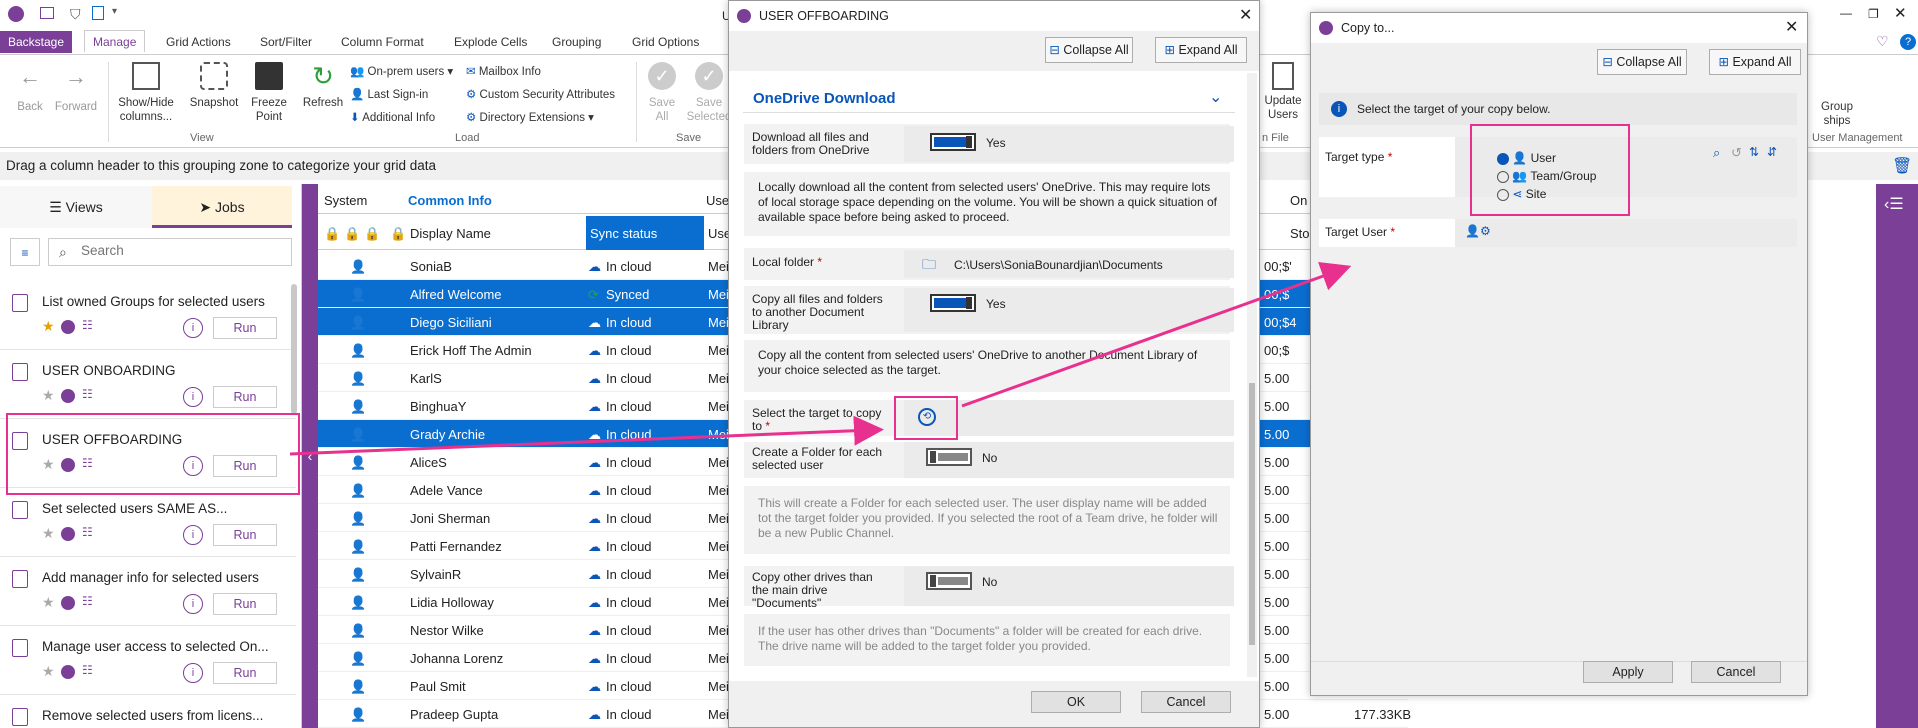 Image resolution: width=1918 pixels, height=728 pixels. Describe the element at coordinates (820, 358) in the screenshot. I see `annotation-arrows` at that location.